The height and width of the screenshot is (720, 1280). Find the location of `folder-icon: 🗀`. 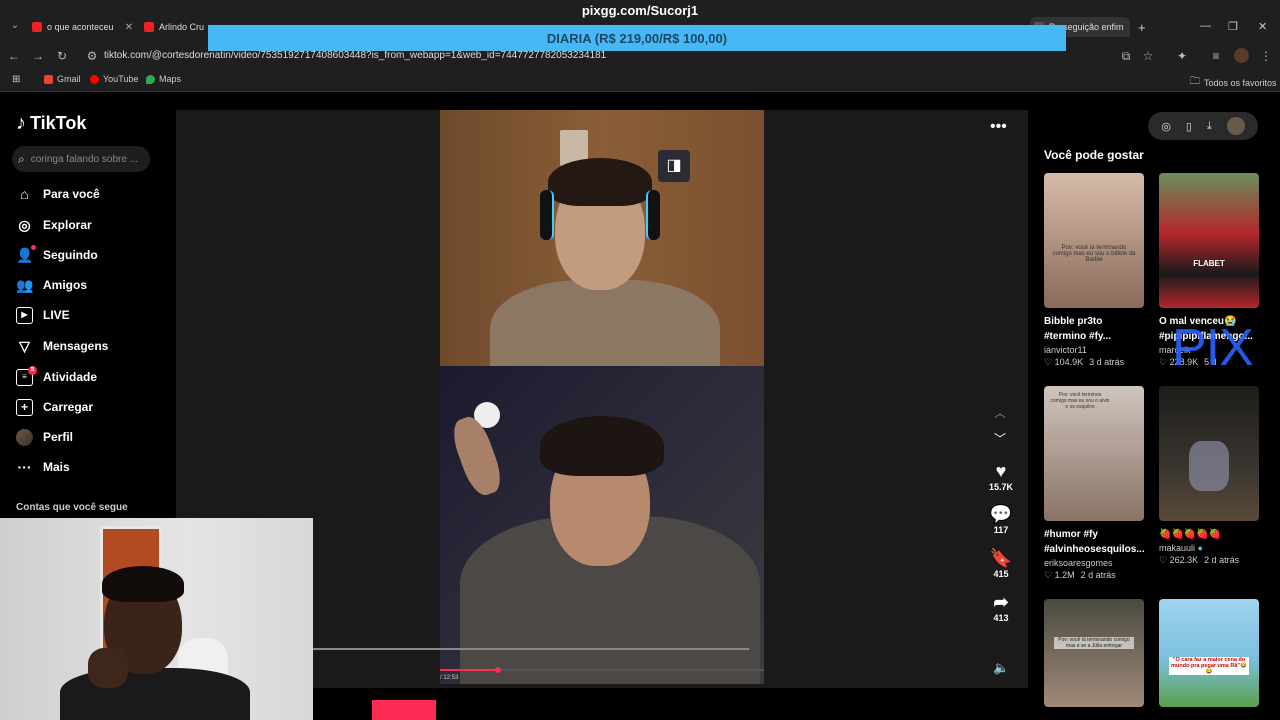

folder-icon: 🗀 is located at coordinates (1195, 81).